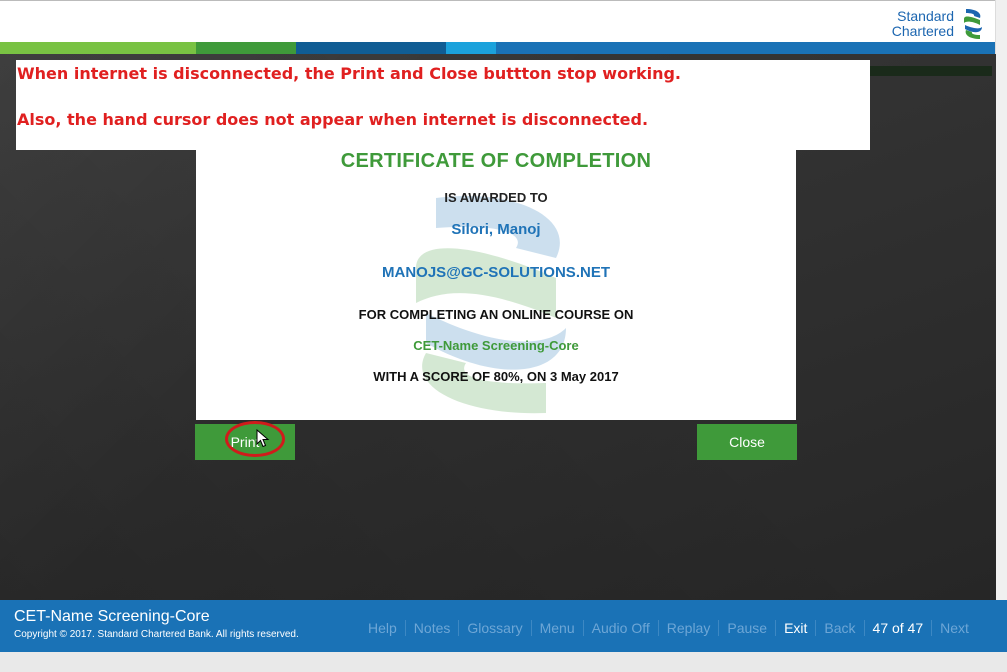  What do you see at coordinates (496, 161) in the screenshot?
I see `certificate-title: CERTIFICATE OF COMPLETION` at bounding box center [496, 161].